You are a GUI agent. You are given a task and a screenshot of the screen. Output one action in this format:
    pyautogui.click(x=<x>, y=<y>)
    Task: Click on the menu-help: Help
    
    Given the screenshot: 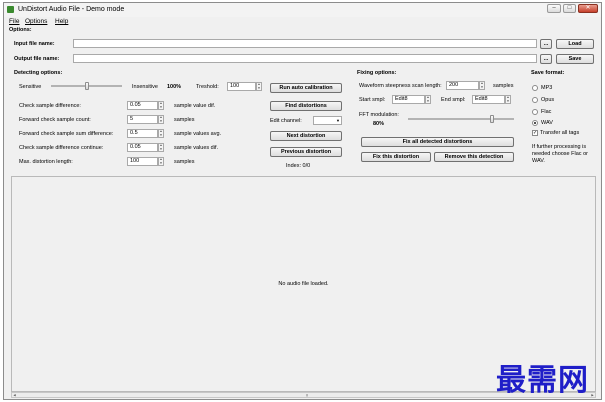 What is the action you would take?
    pyautogui.click(x=61, y=21)
    